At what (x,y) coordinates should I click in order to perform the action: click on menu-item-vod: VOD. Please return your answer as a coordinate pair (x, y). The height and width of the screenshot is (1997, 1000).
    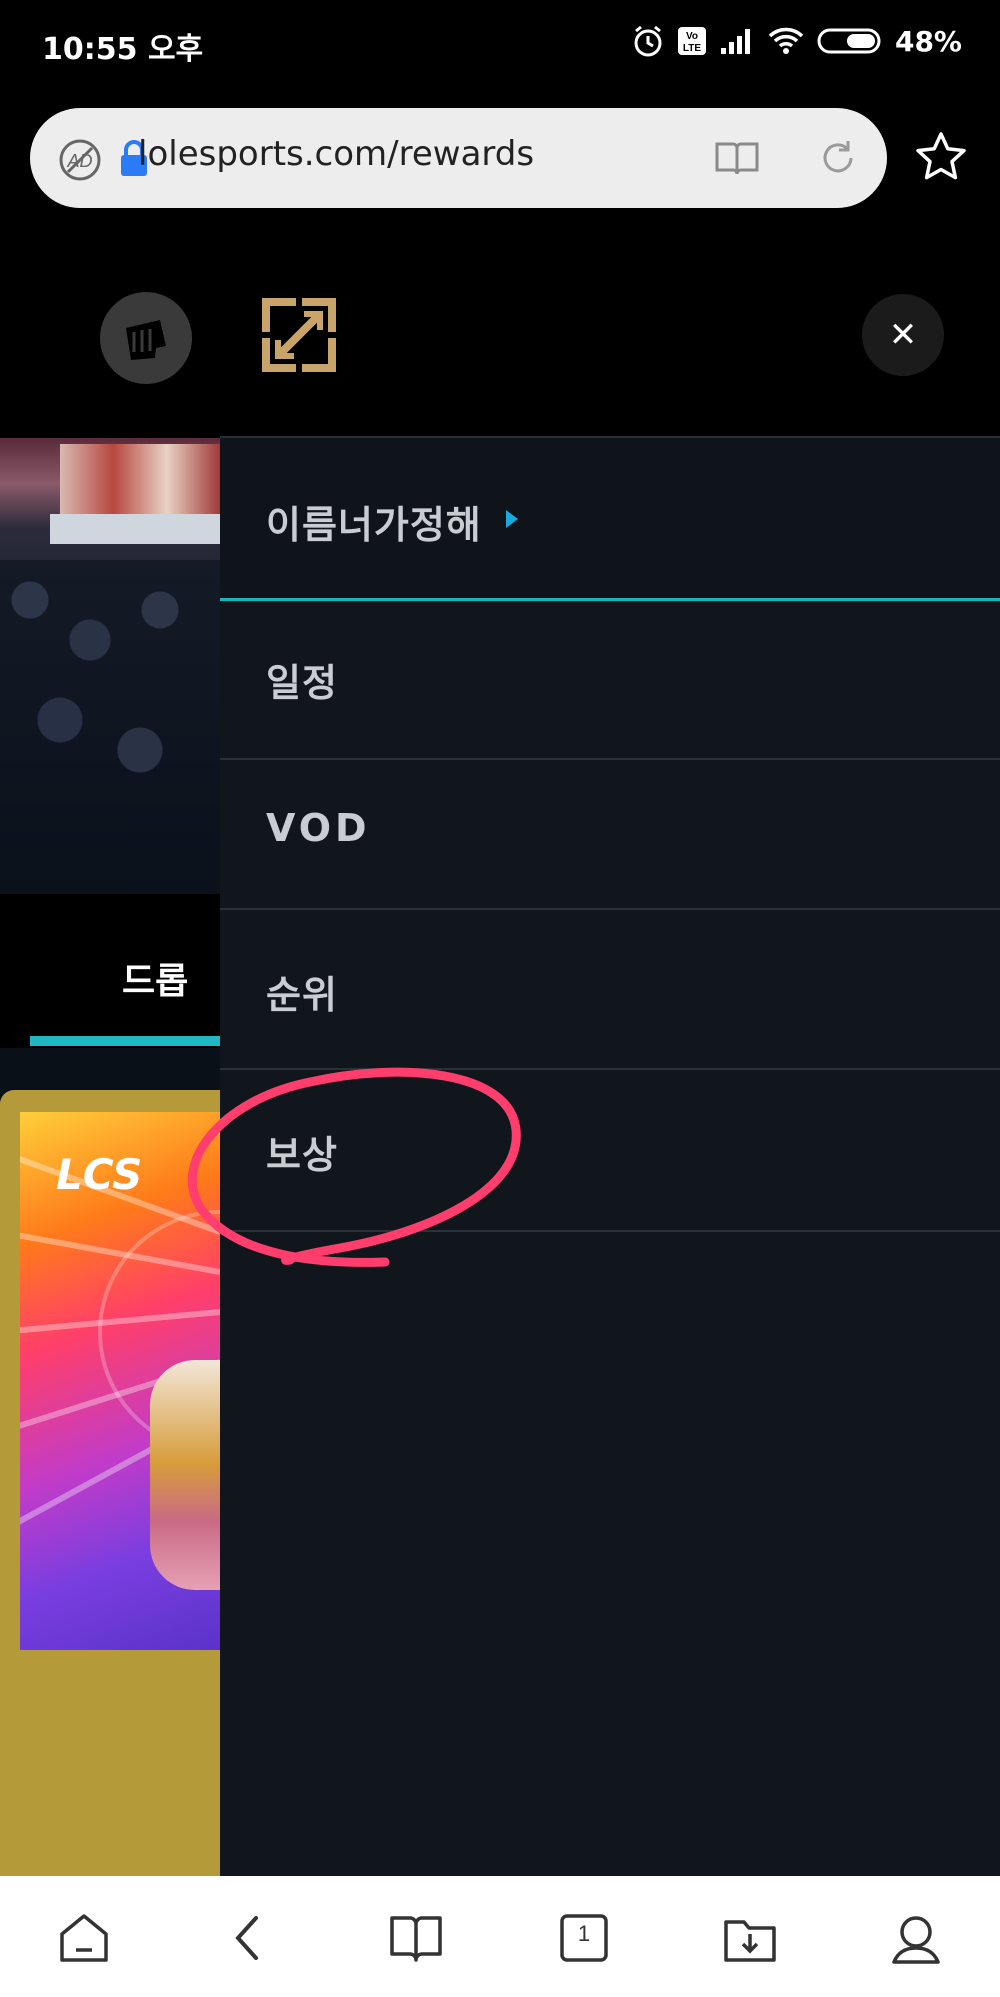
    Looking at the image, I should click on (610, 835).